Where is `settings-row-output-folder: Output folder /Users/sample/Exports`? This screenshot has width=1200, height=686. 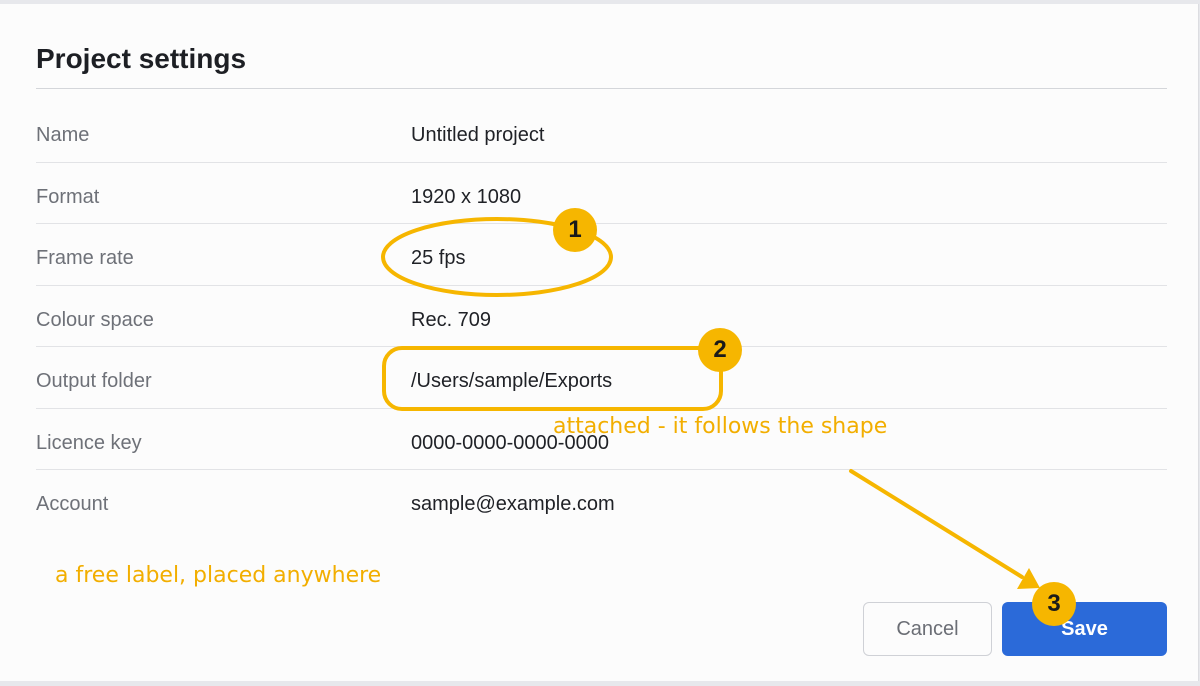
settings-row-output-folder: Output folder /Users/sample/Exports is located at coordinates (601, 378).